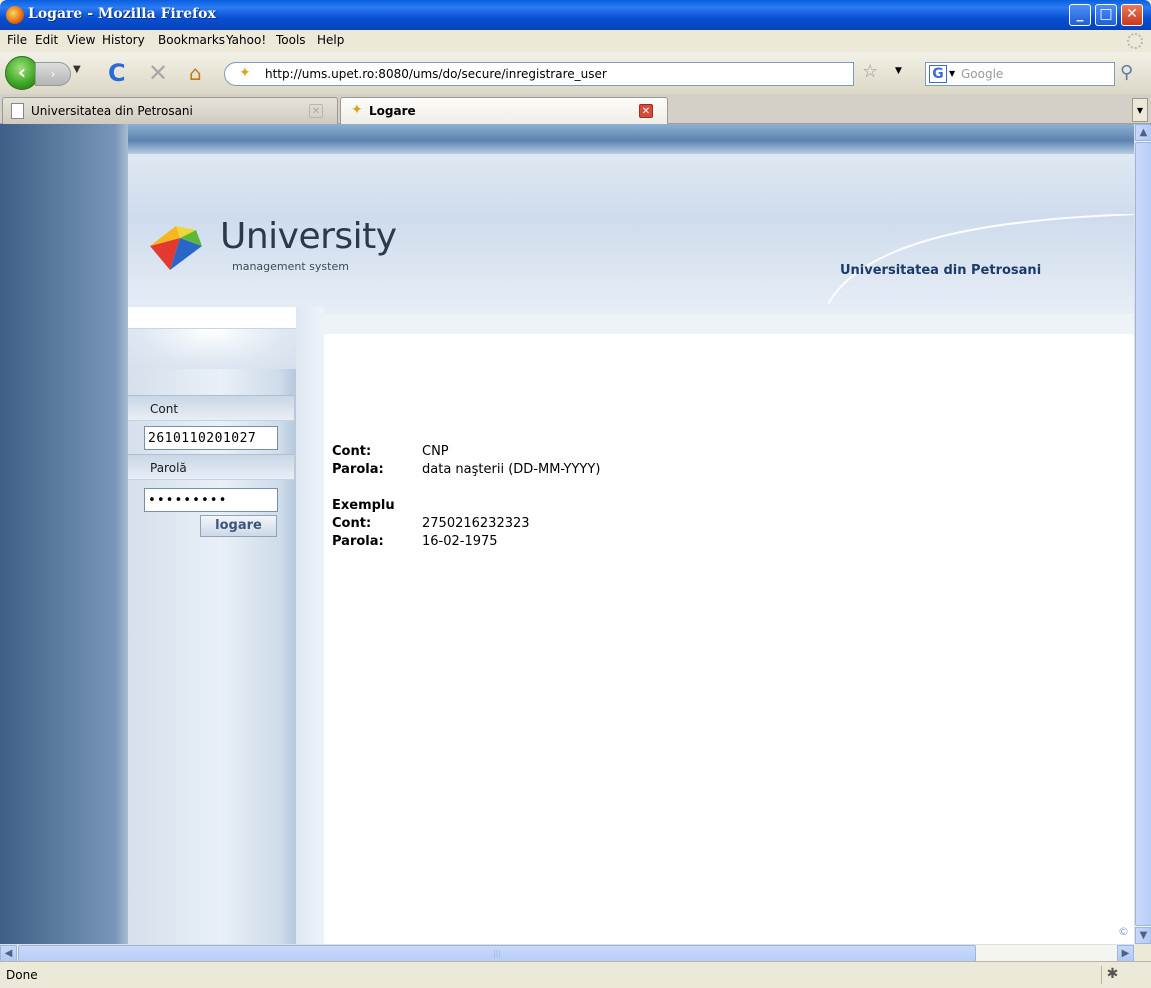 The height and width of the screenshot is (988, 1151). I want to click on sidebar-shadow, so click(310, 625).